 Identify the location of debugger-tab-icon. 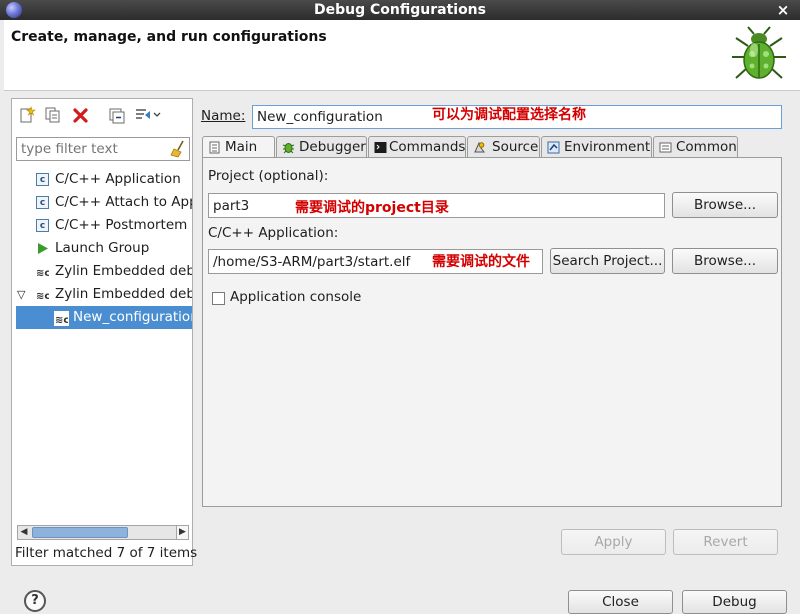
(288, 148).